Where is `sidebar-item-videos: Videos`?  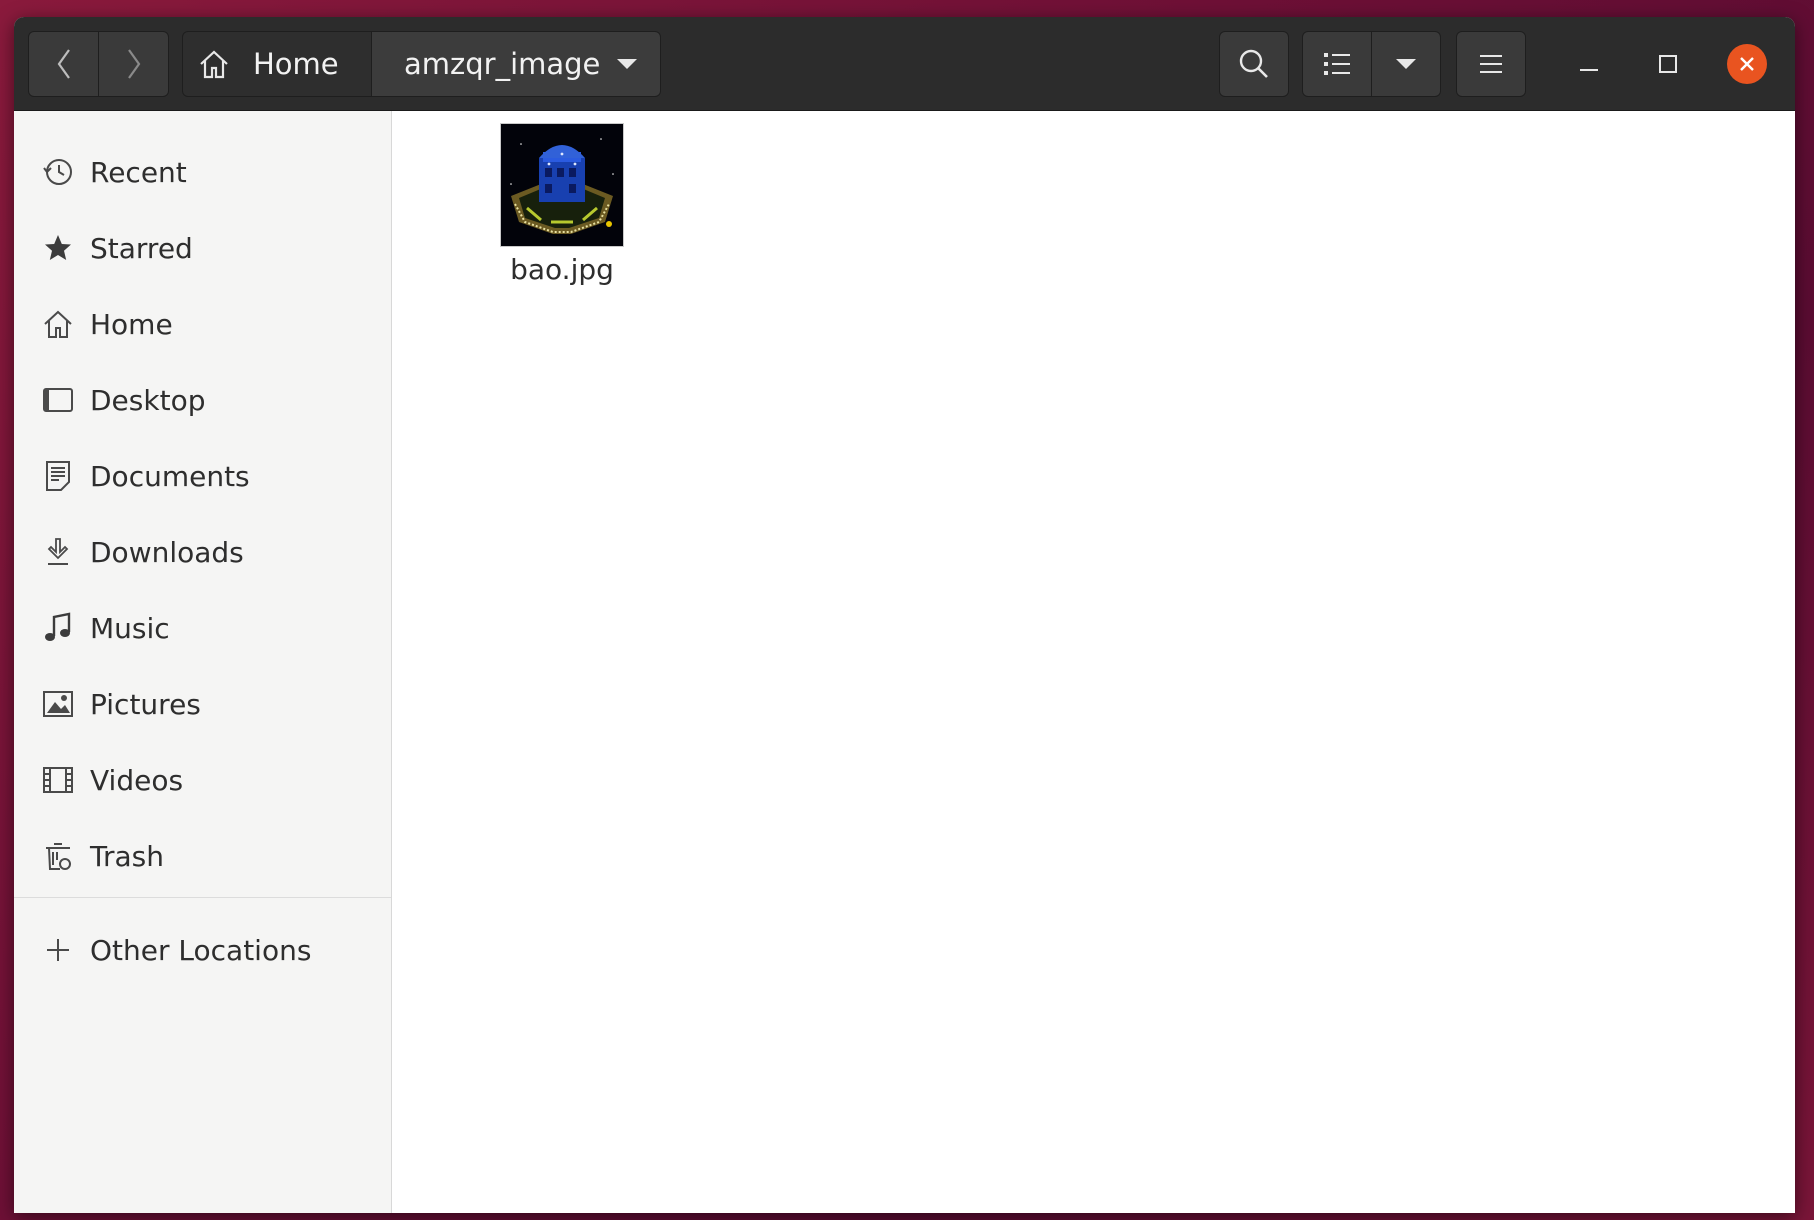
sidebar-item-videos: Videos is located at coordinates (202, 780).